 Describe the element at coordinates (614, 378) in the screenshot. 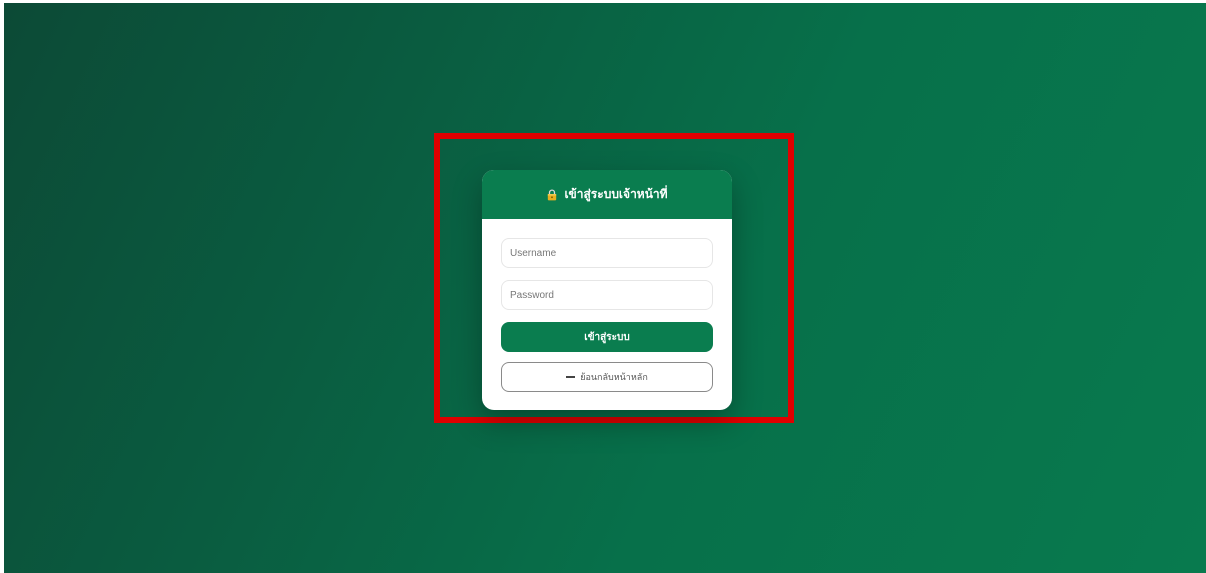

I see `back-home-label: ย้อนกลับหน้าหลัก` at that location.